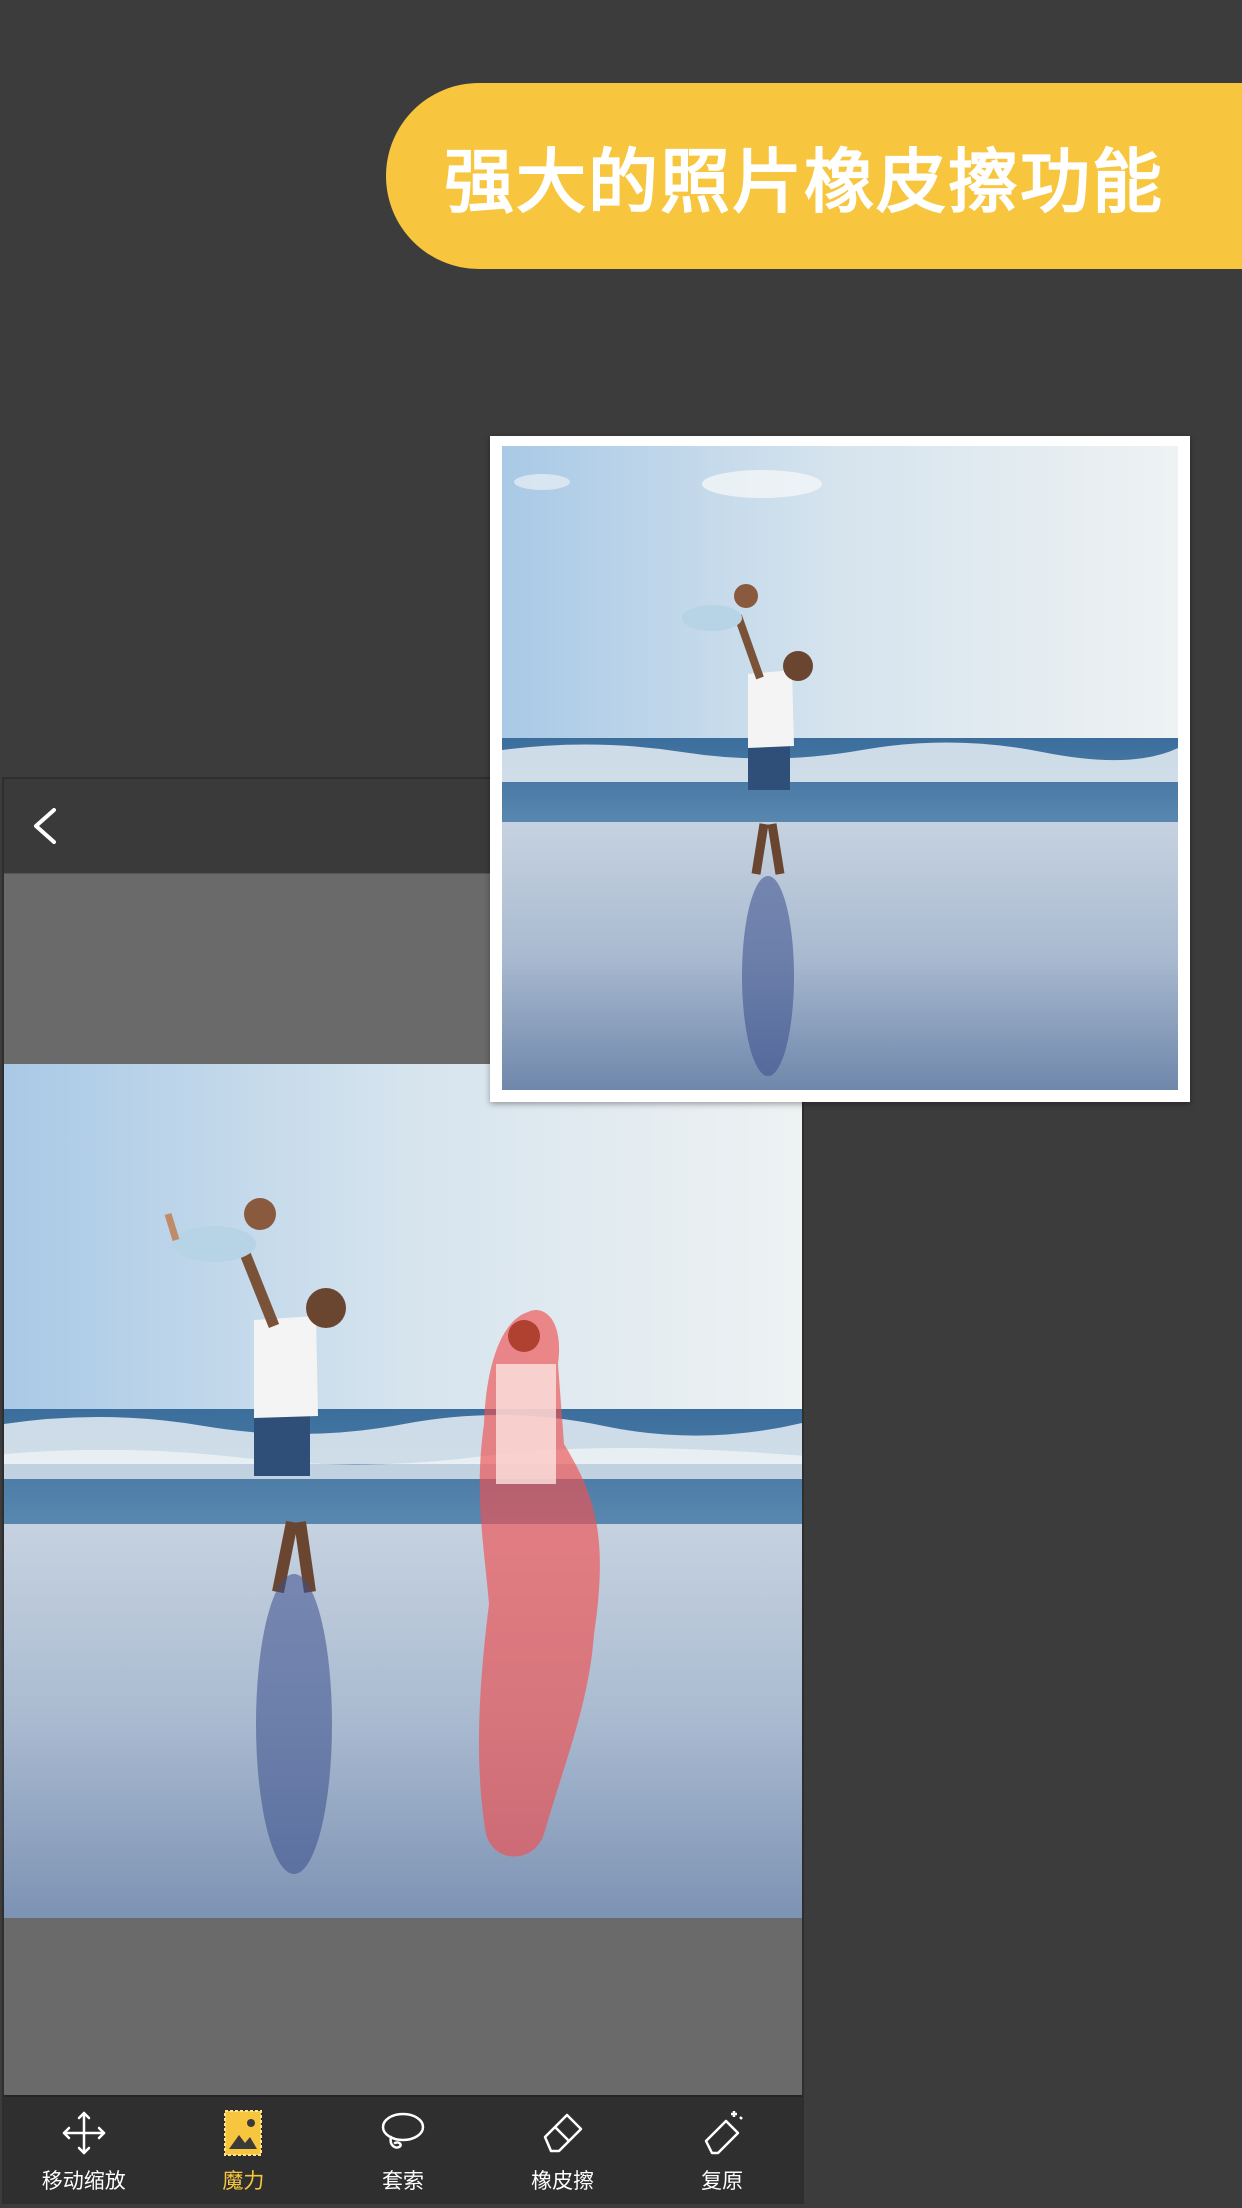  What do you see at coordinates (563, 2181) in the screenshot?
I see `tool-label: 橡皮擦` at bounding box center [563, 2181].